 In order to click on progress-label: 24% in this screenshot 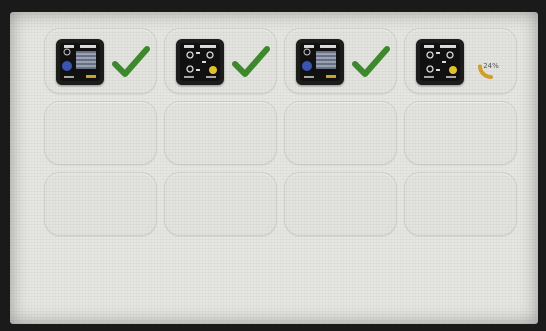, I will do `click(491, 66)`.